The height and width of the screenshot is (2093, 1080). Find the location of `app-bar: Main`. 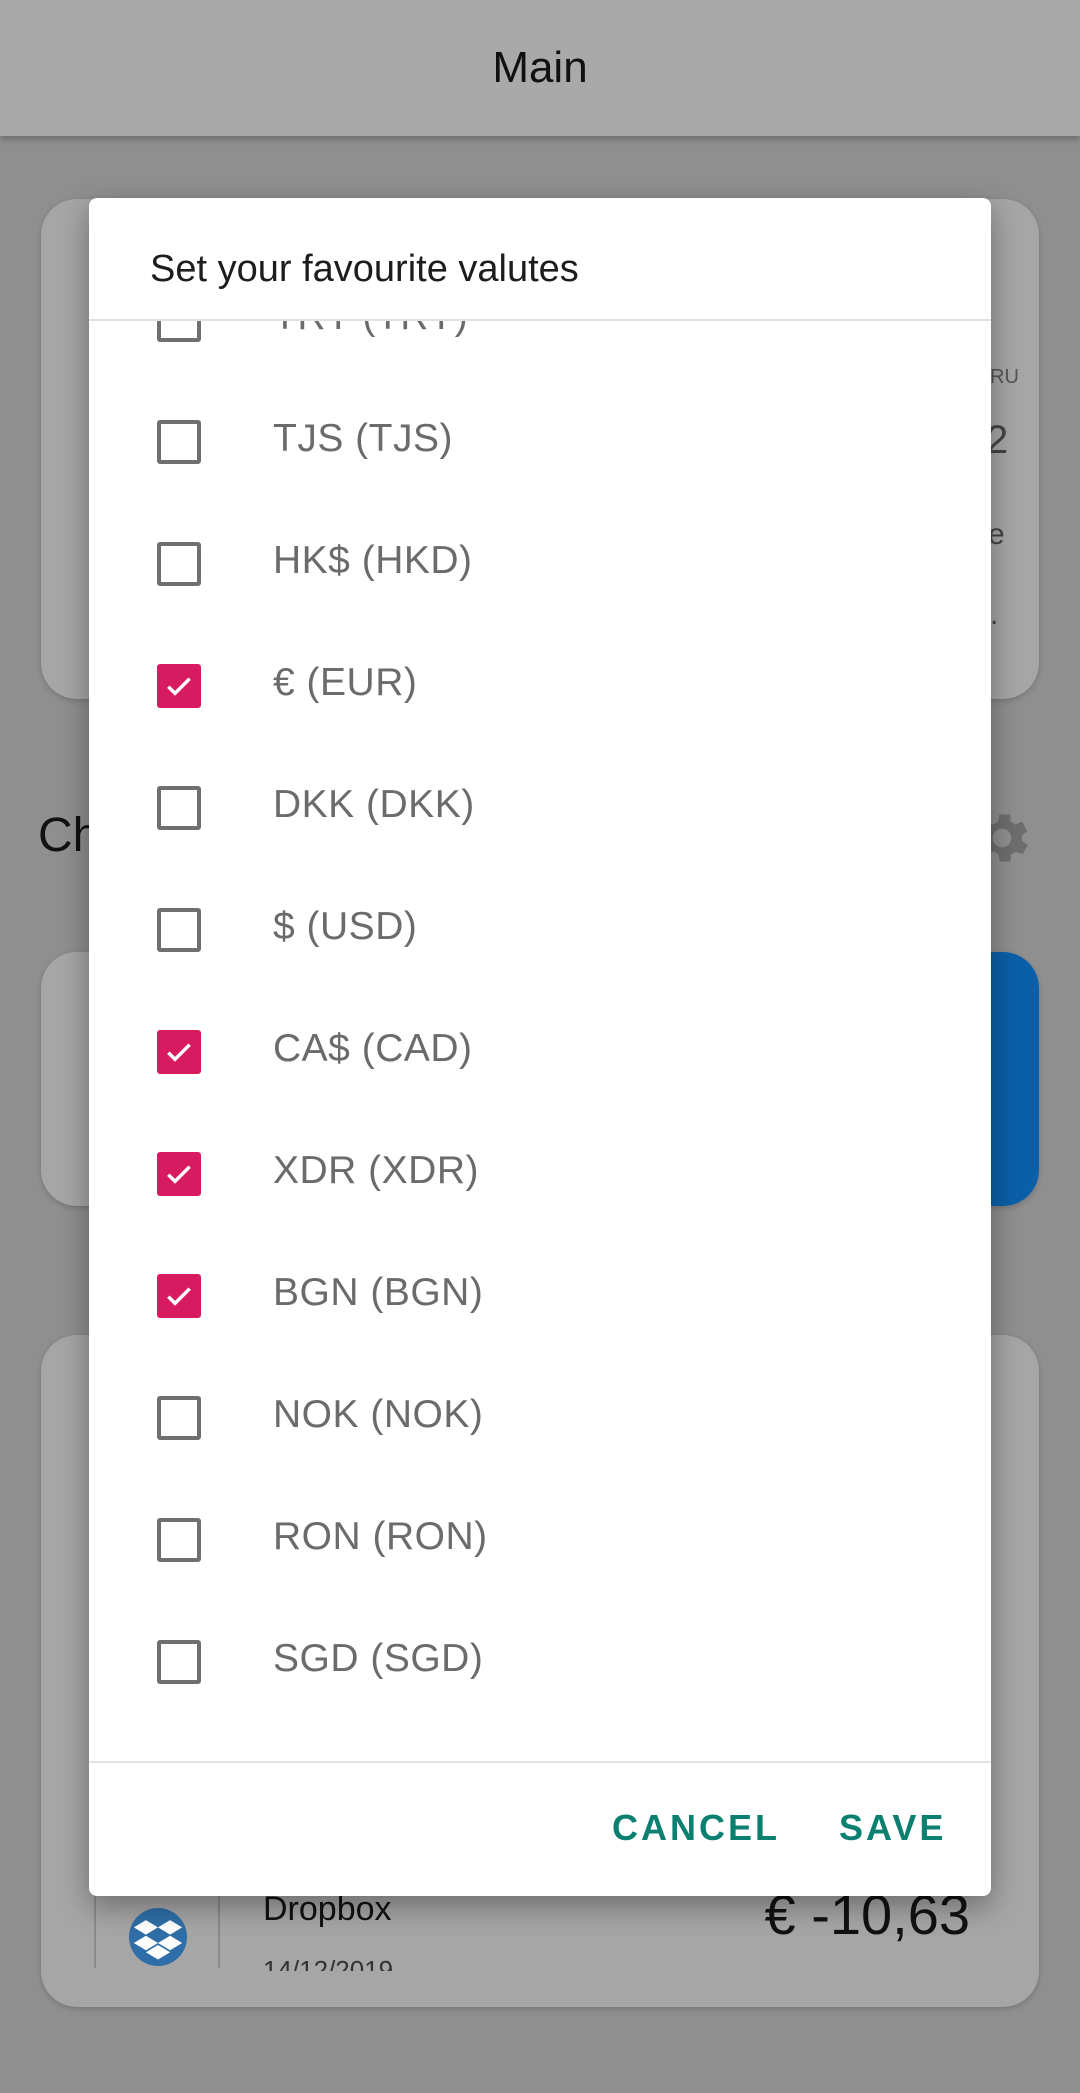

app-bar: Main is located at coordinates (540, 68).